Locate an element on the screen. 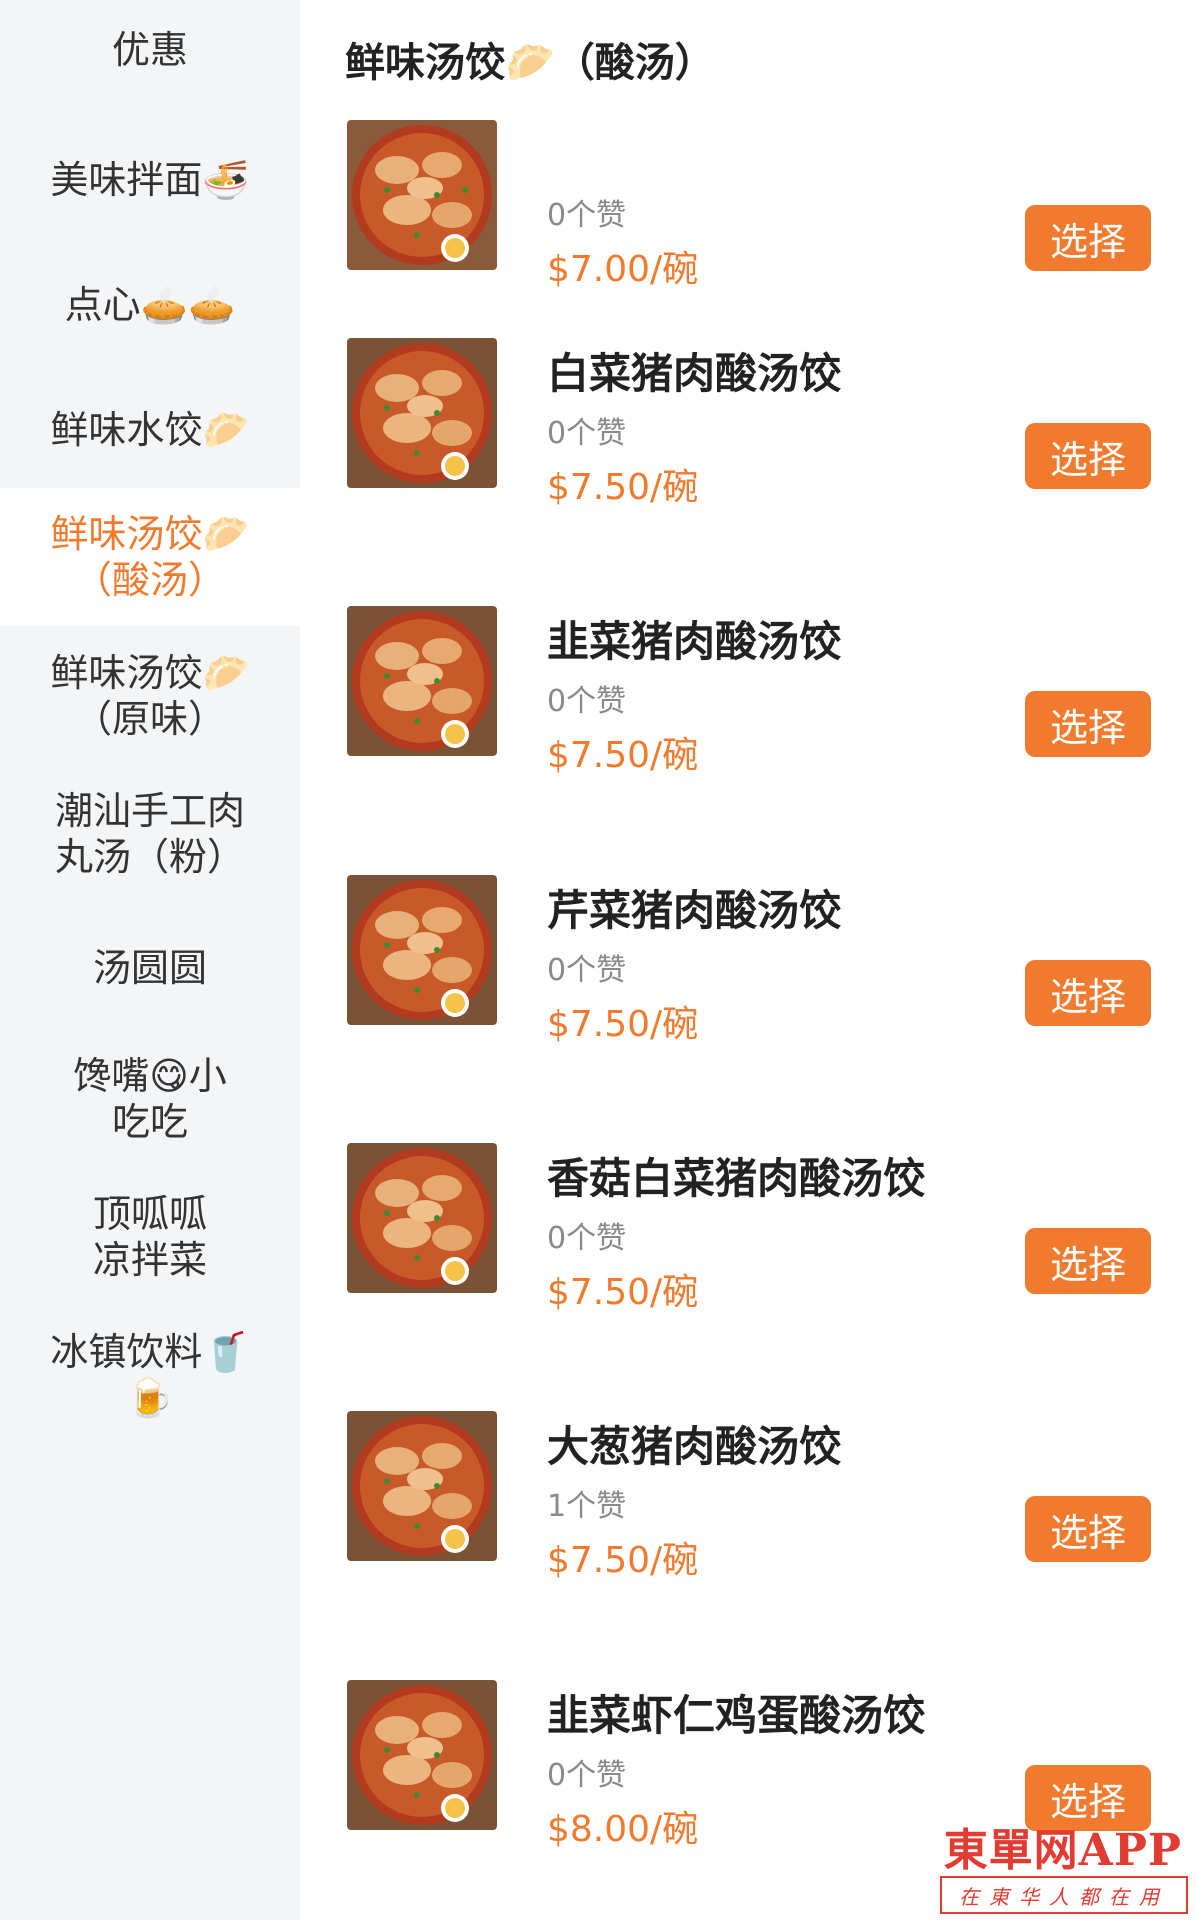 The width and height of the screenshot is (1196, 1920). watermark-slogan: 在東华人都在用 is located at coordinates (1064, 1895).